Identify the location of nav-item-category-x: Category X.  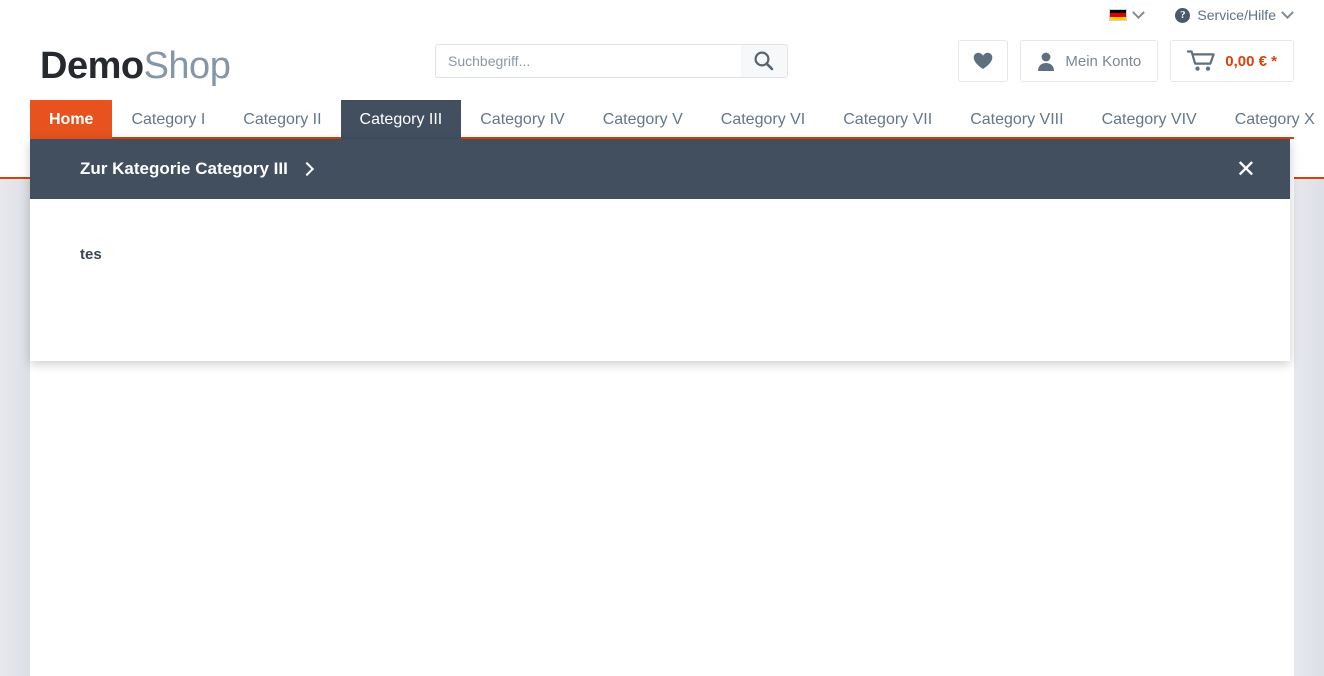
(1270, 119).